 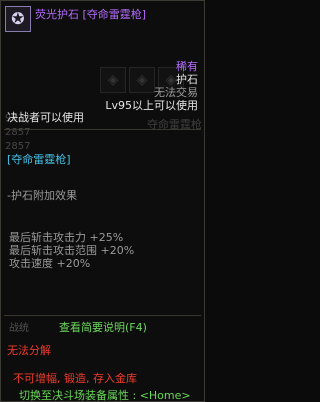 I want to click on talisman-icon: ✪, so click(x=18, y=19).